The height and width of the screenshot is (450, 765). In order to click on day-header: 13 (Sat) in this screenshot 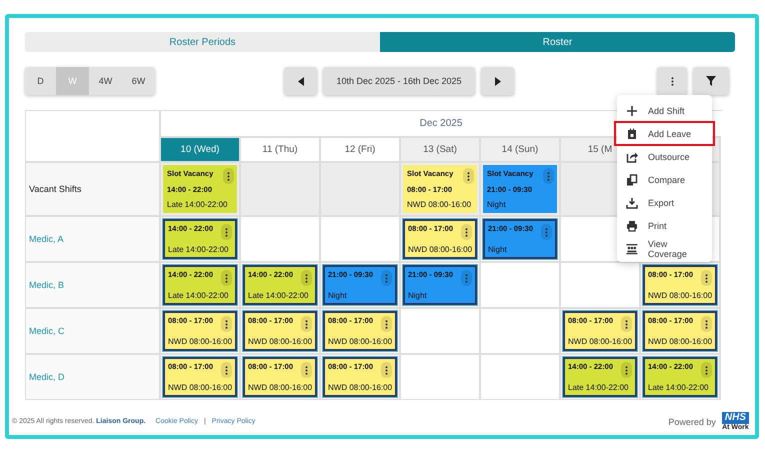, I will do `click(441, 150)`.